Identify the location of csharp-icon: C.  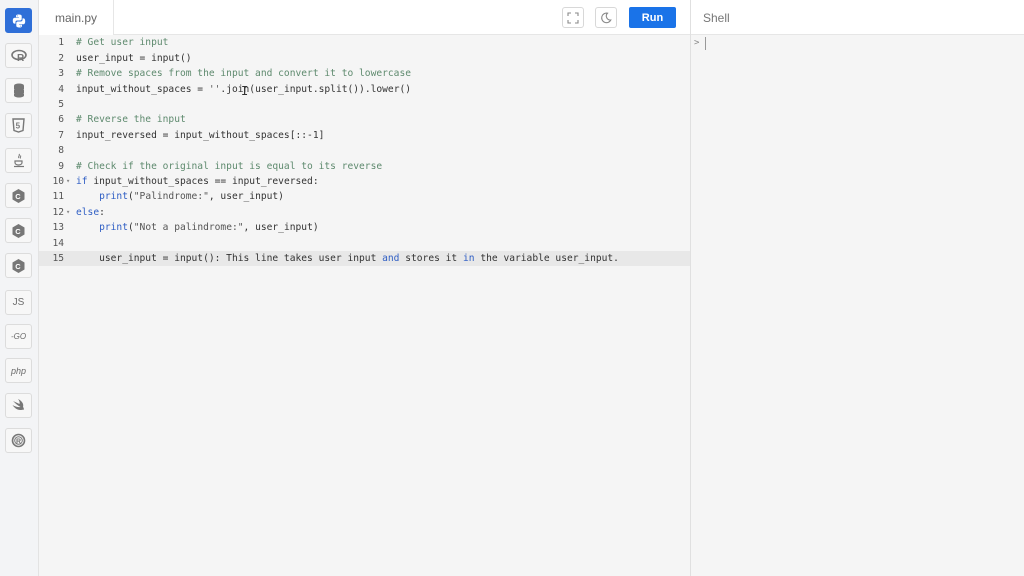
(18, 265).